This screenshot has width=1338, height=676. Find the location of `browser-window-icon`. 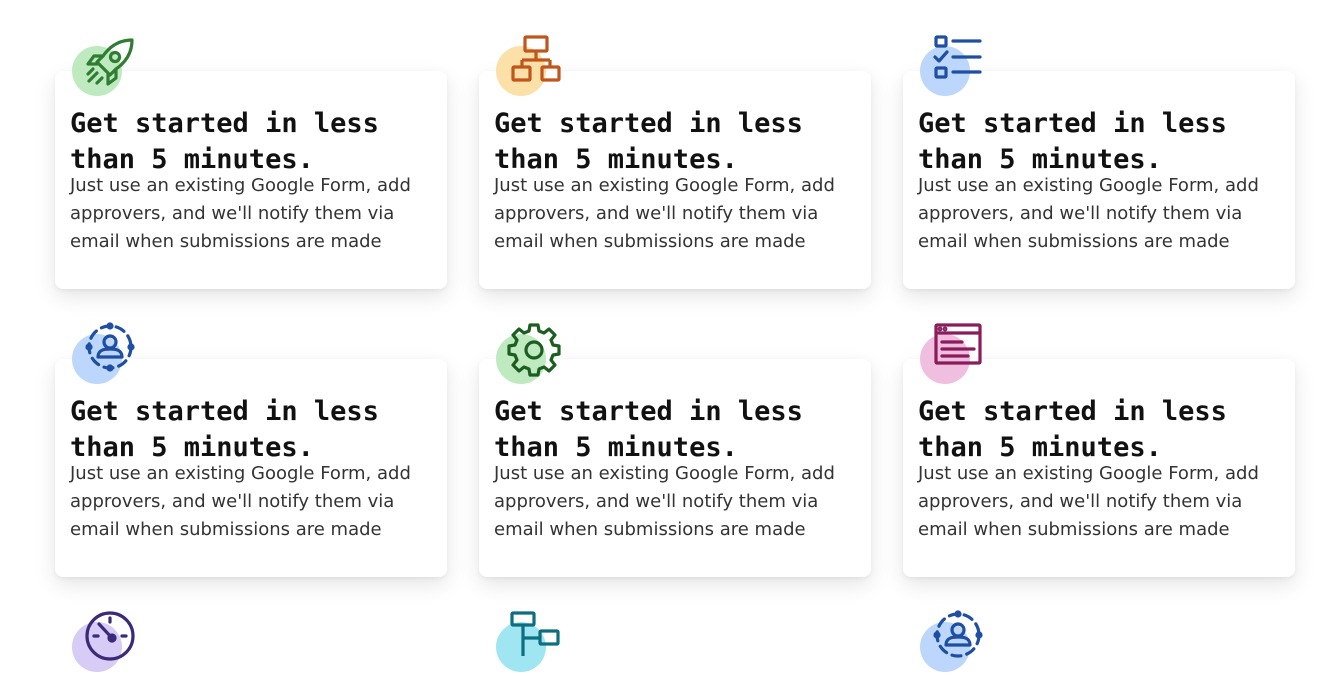

browser-window-icon is located at coordinates (953, 355).